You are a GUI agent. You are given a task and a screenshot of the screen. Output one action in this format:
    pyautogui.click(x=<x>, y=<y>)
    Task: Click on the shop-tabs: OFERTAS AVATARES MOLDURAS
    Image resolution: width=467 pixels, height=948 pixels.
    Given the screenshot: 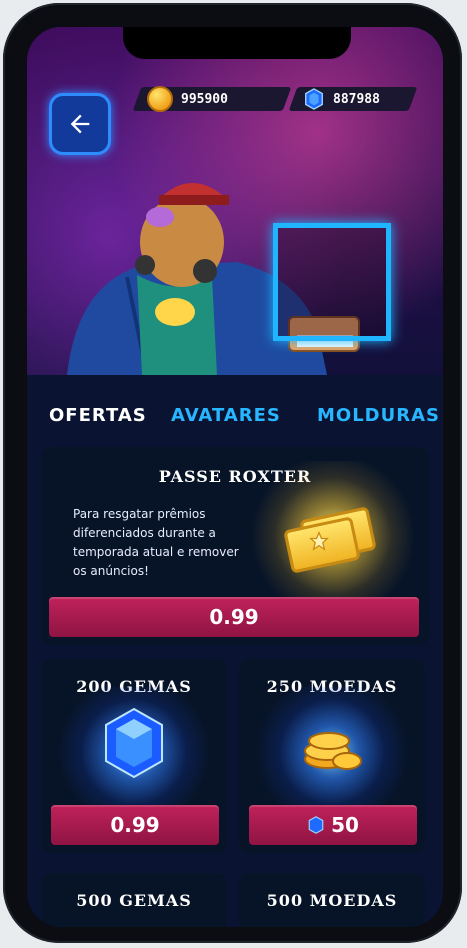 What is the action you would take?
    pyautogui.click(x=235, y=413)
    